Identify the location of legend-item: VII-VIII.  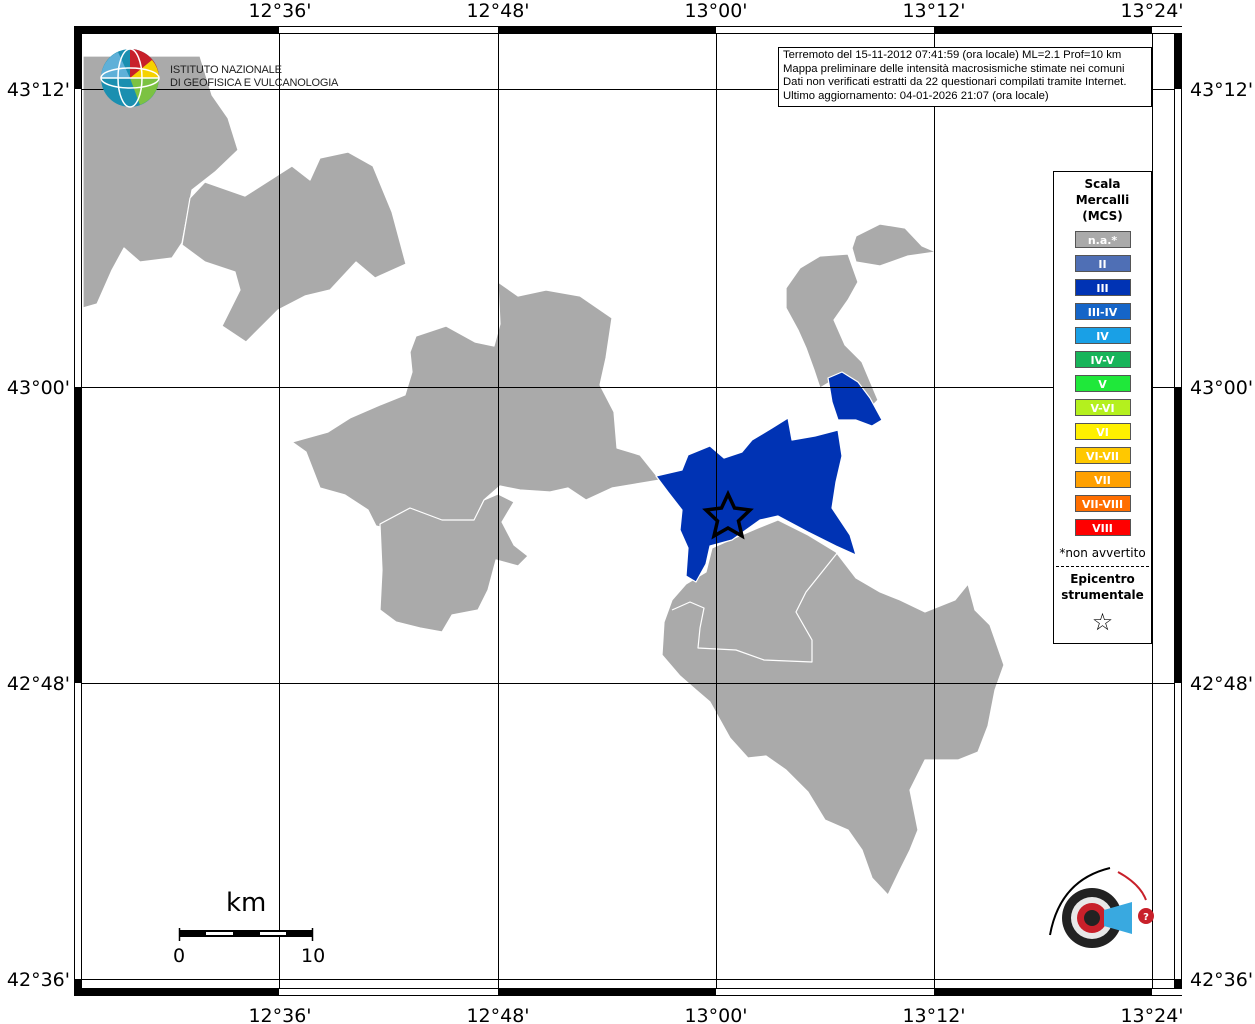
(1102, 503).